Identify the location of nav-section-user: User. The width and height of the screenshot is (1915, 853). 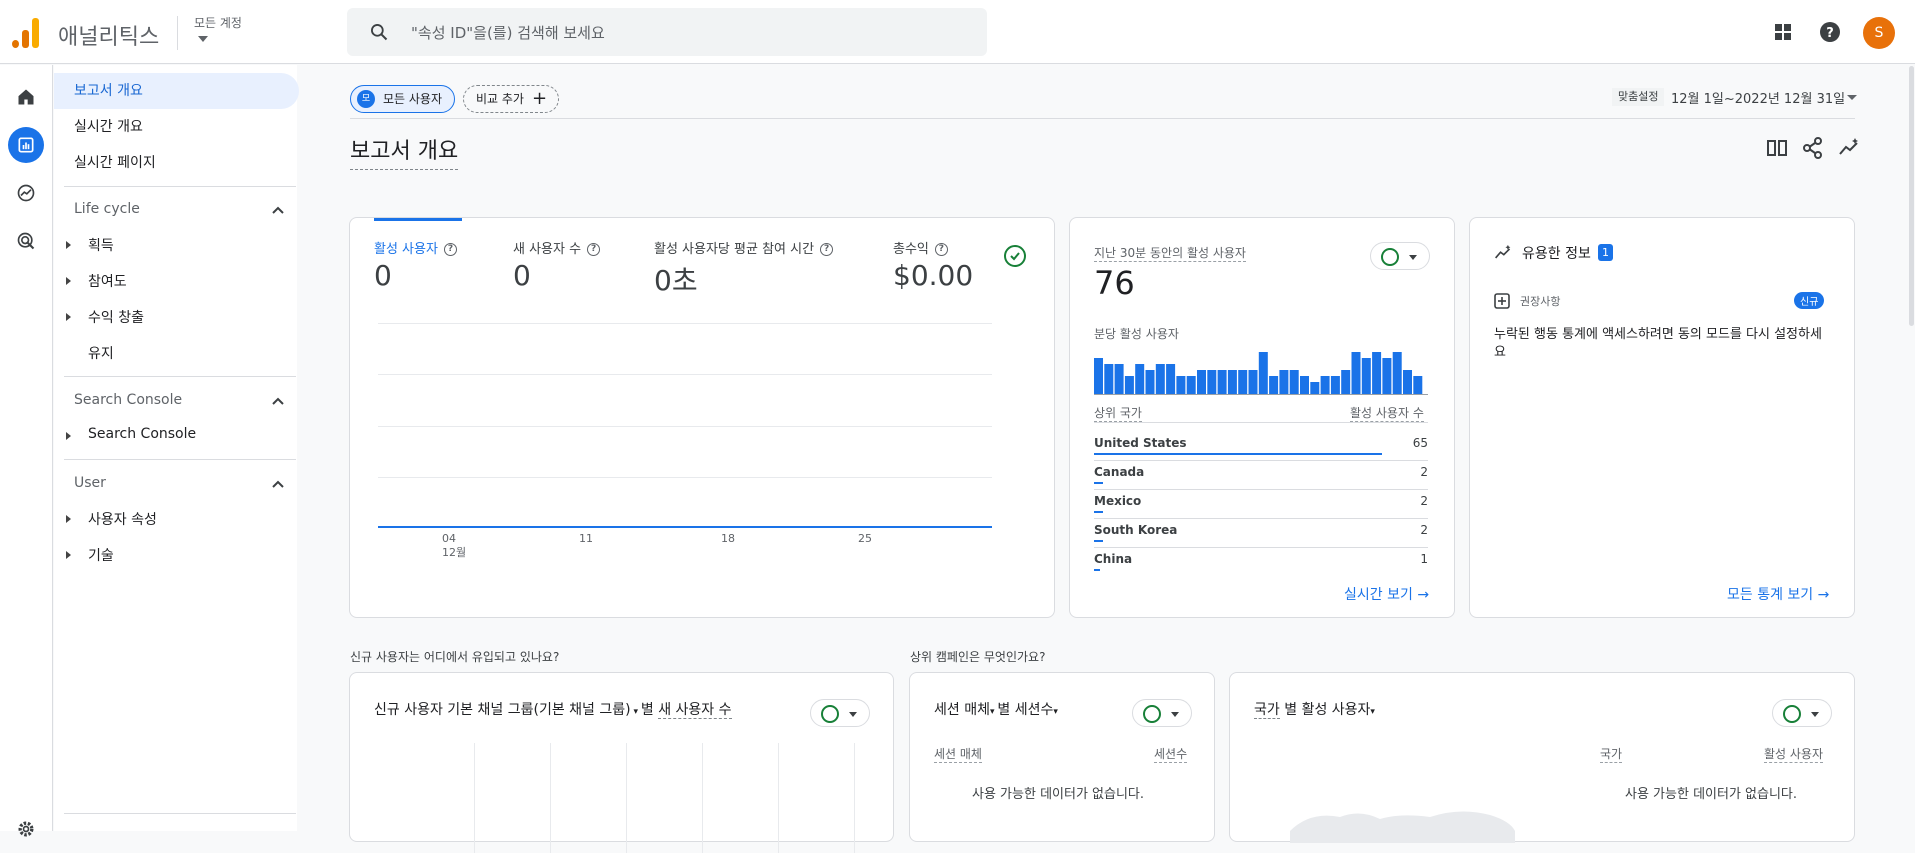
(90, 483).